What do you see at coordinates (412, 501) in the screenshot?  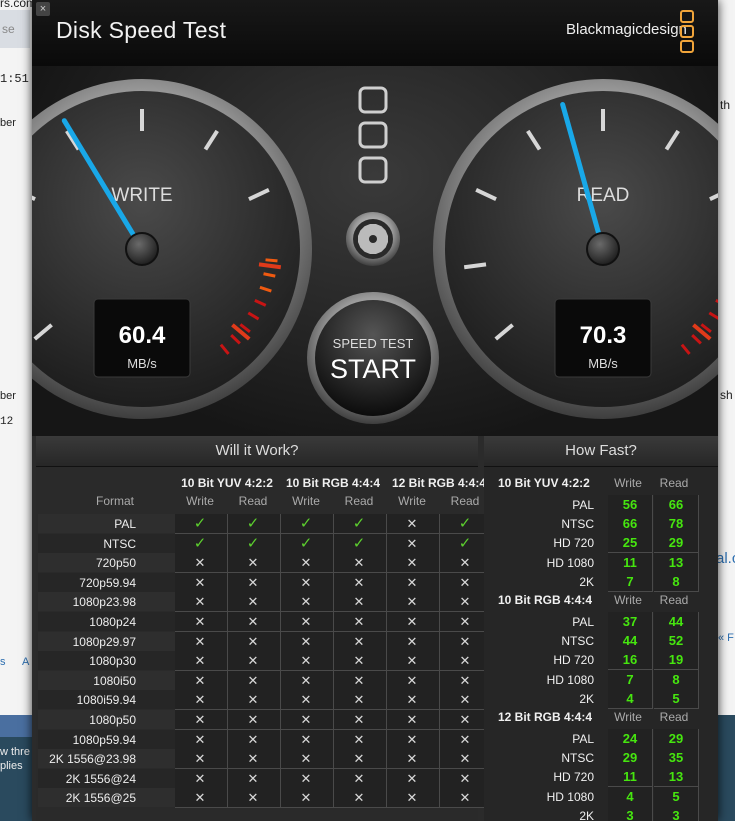 I see `will-it-work-sub-header: Write` at bounding box center [412, 501].